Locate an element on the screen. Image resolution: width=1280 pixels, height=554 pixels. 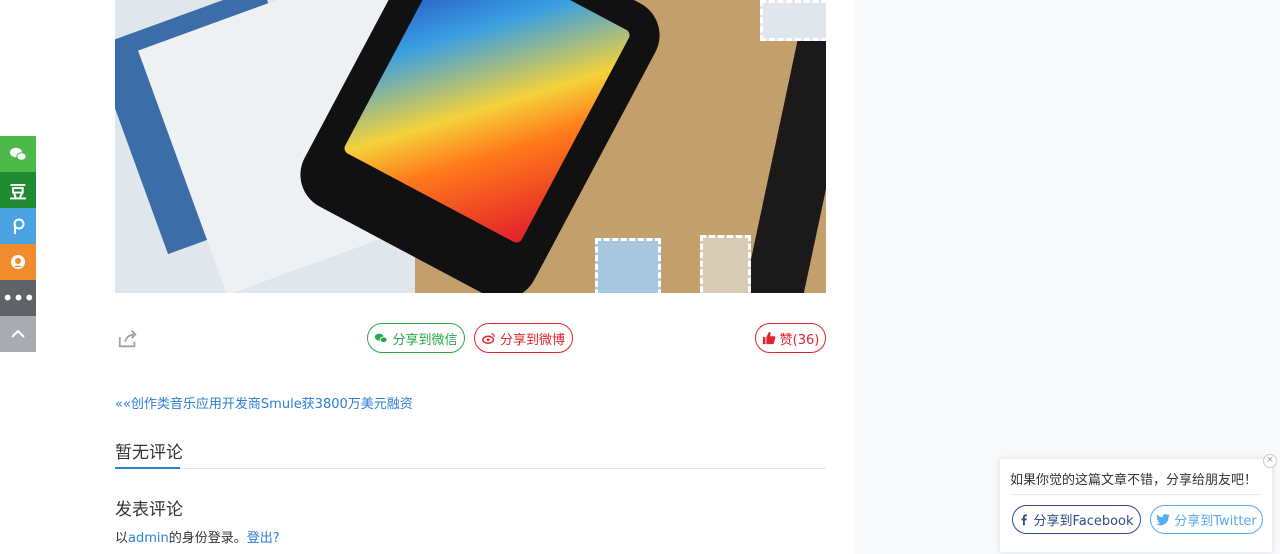
share-wechat-button: 分享到微信 is located at coordinates (416, 338).